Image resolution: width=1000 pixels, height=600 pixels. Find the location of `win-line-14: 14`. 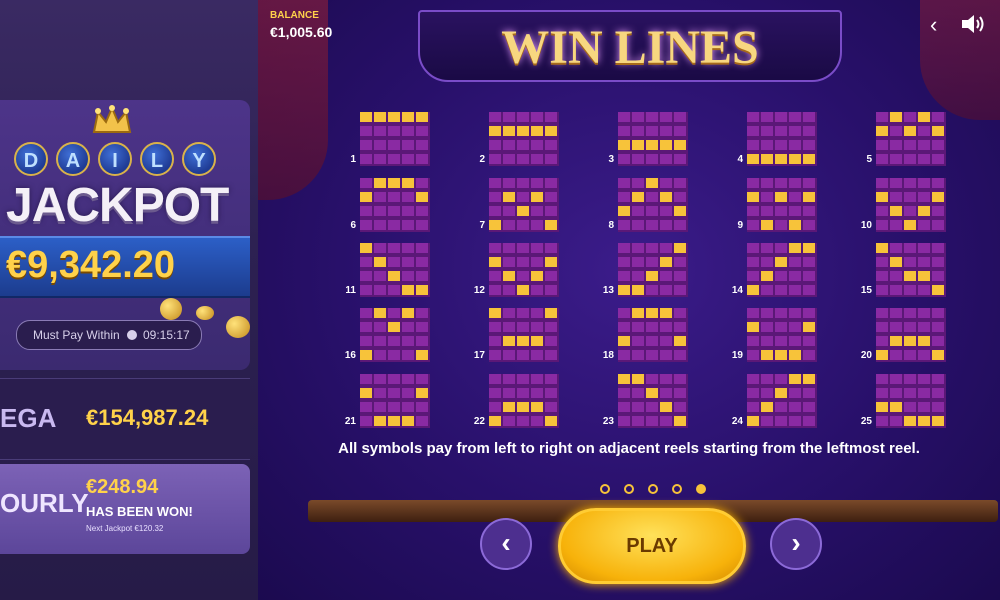

win-line-14: 14 is located at coordinates (768, 270).